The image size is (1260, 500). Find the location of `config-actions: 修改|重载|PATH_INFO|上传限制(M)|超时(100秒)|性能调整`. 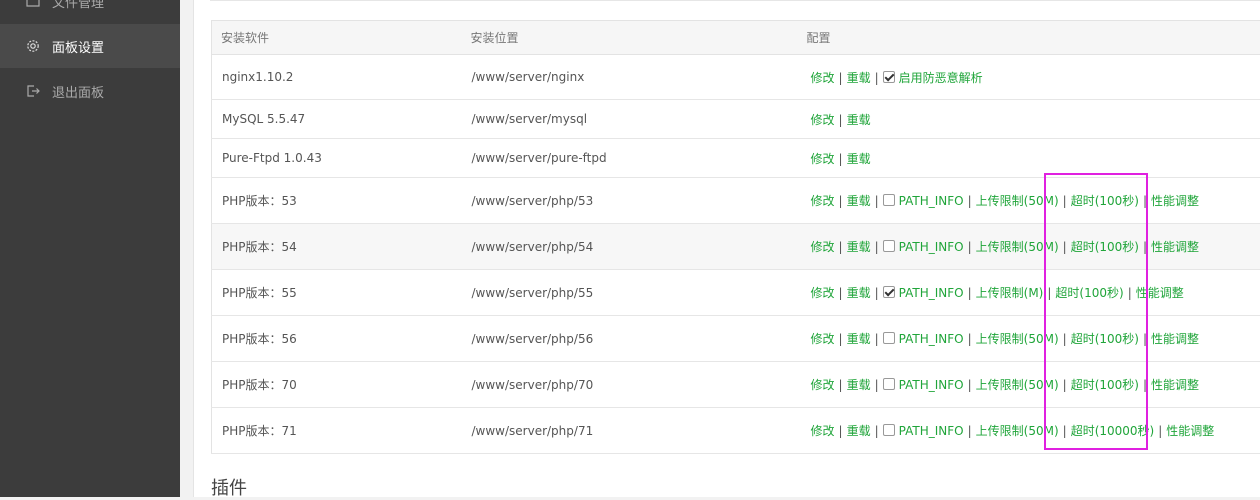

config-actions: 修改|重载|PATH_INFO|上传限制(M)|超时(100秒)|性能调整 is located at coordinates (1029, 293).